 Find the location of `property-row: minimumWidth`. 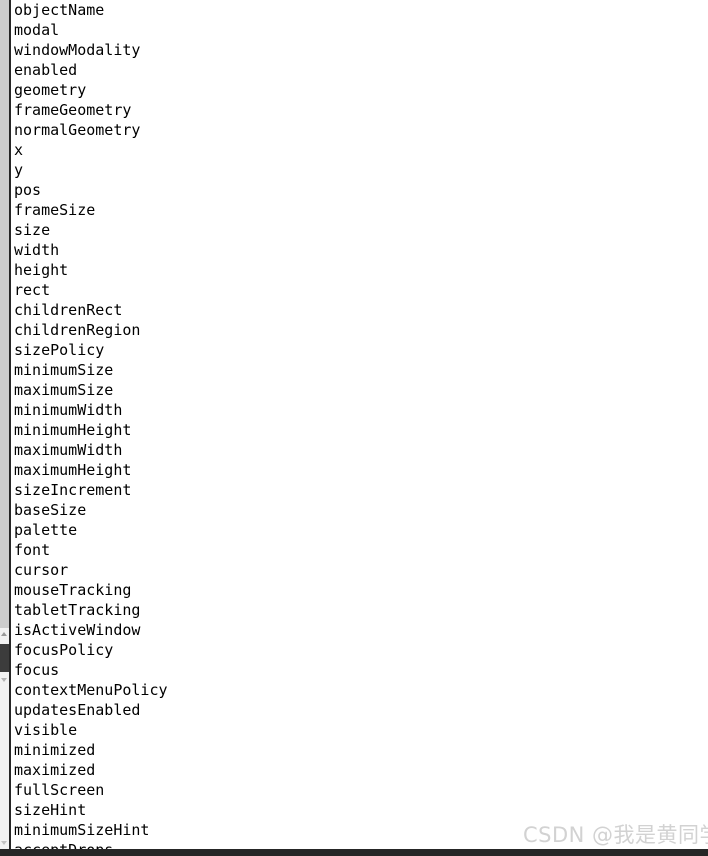

property-row: minimumWidth is located at coordinates (359, 410).